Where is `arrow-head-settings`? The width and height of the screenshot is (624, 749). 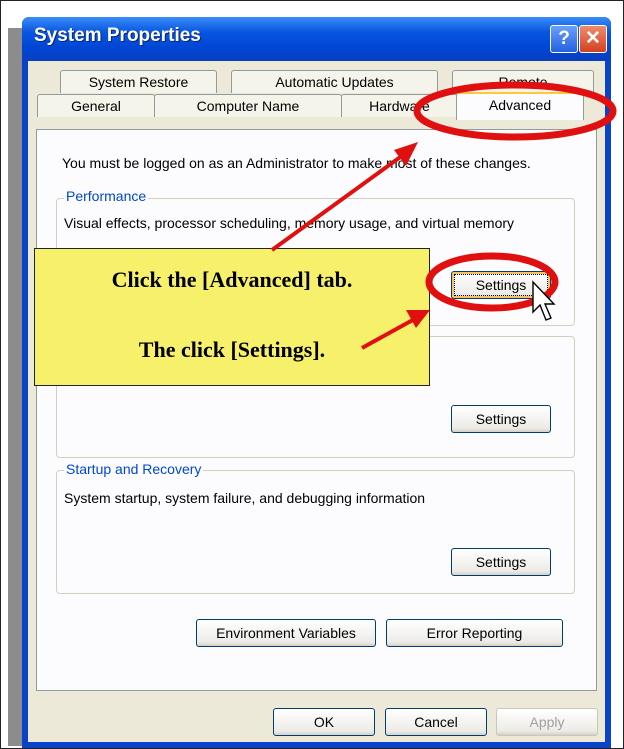 arrow-head-settings is located at coordinates (418, 319).